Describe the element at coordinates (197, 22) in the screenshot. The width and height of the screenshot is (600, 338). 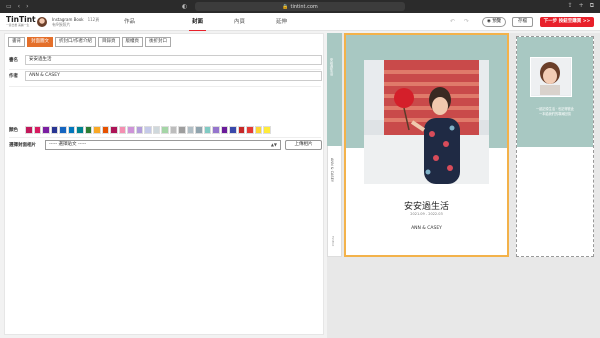
I see `nav-cover: 封面` at that location.